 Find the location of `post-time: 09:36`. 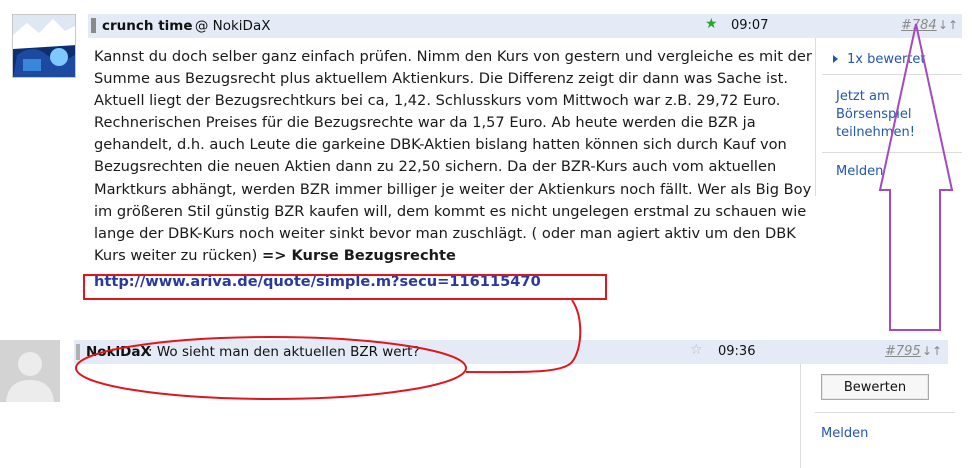

post-time: 09:36 is located at coordinates (737, 351).